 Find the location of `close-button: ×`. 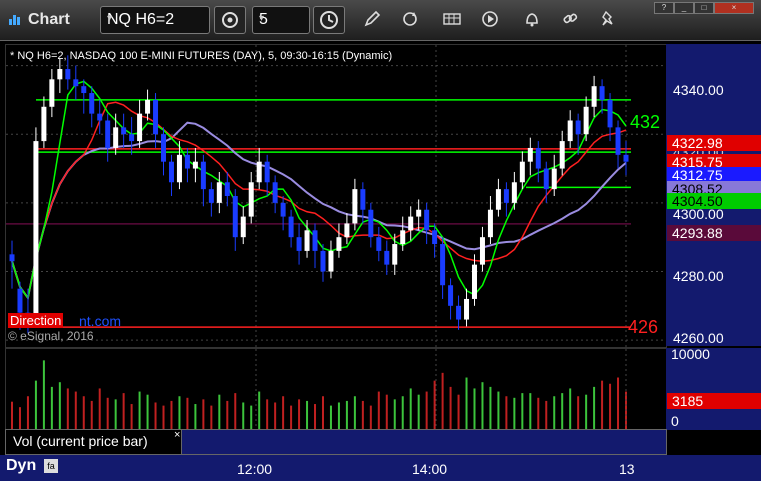

close-button: × is located at coordinates (734, 8).